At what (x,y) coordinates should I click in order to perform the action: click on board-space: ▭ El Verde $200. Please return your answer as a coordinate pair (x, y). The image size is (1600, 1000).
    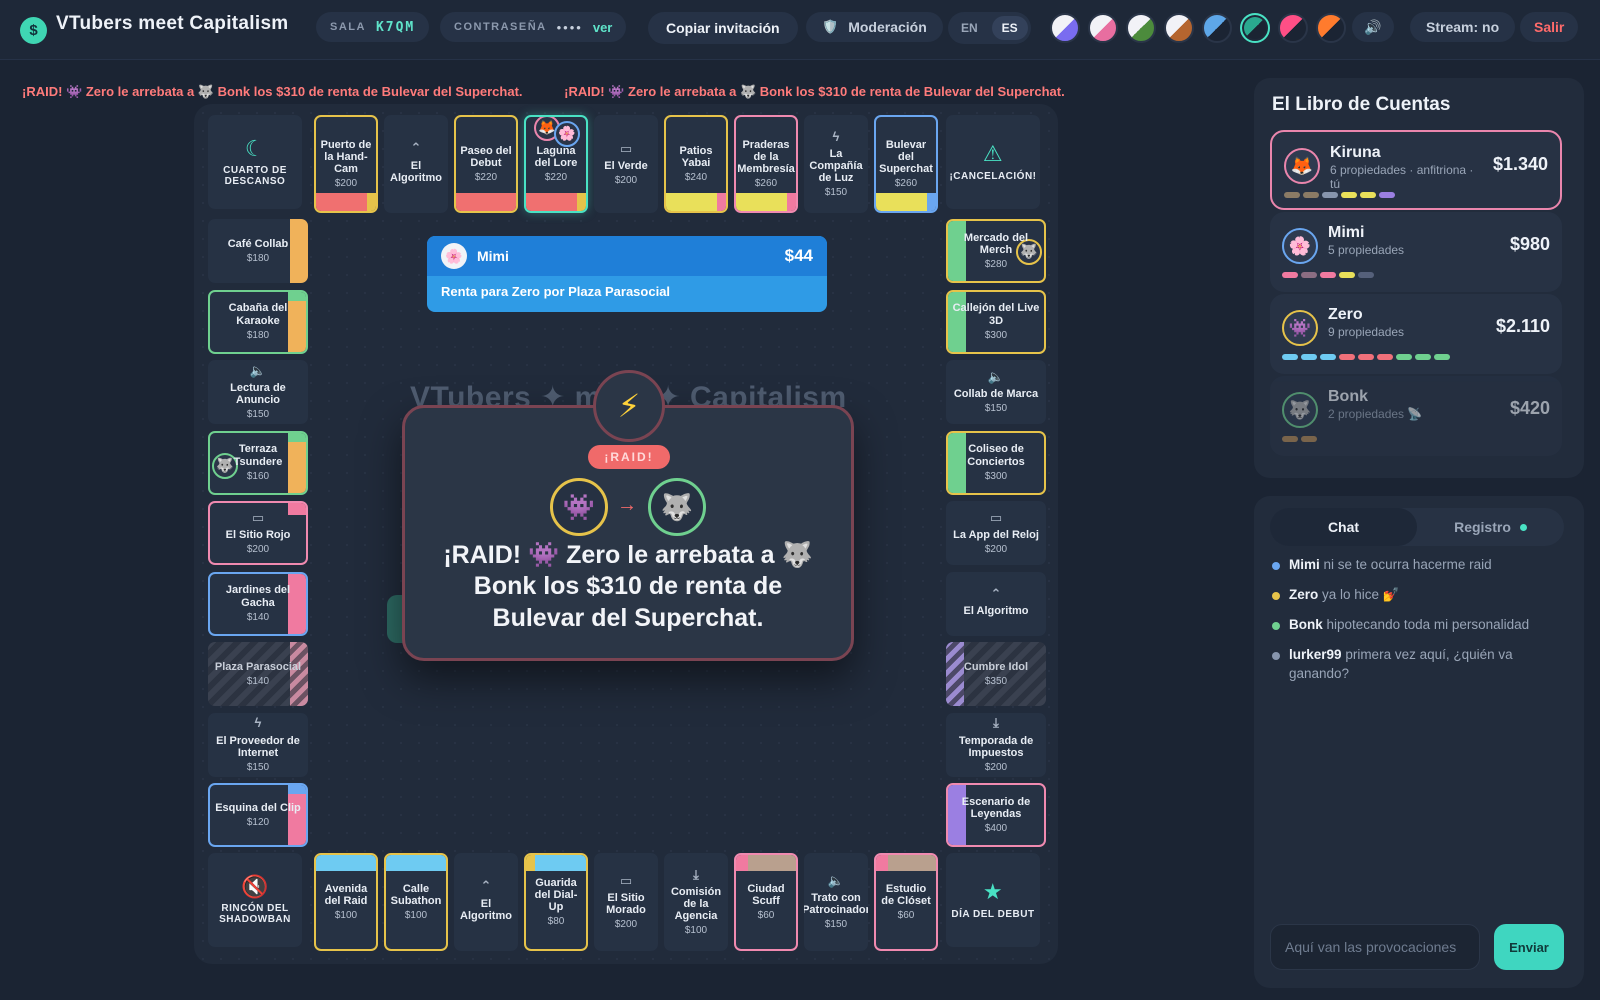
    Looking at the image, I should click on (626, 164).